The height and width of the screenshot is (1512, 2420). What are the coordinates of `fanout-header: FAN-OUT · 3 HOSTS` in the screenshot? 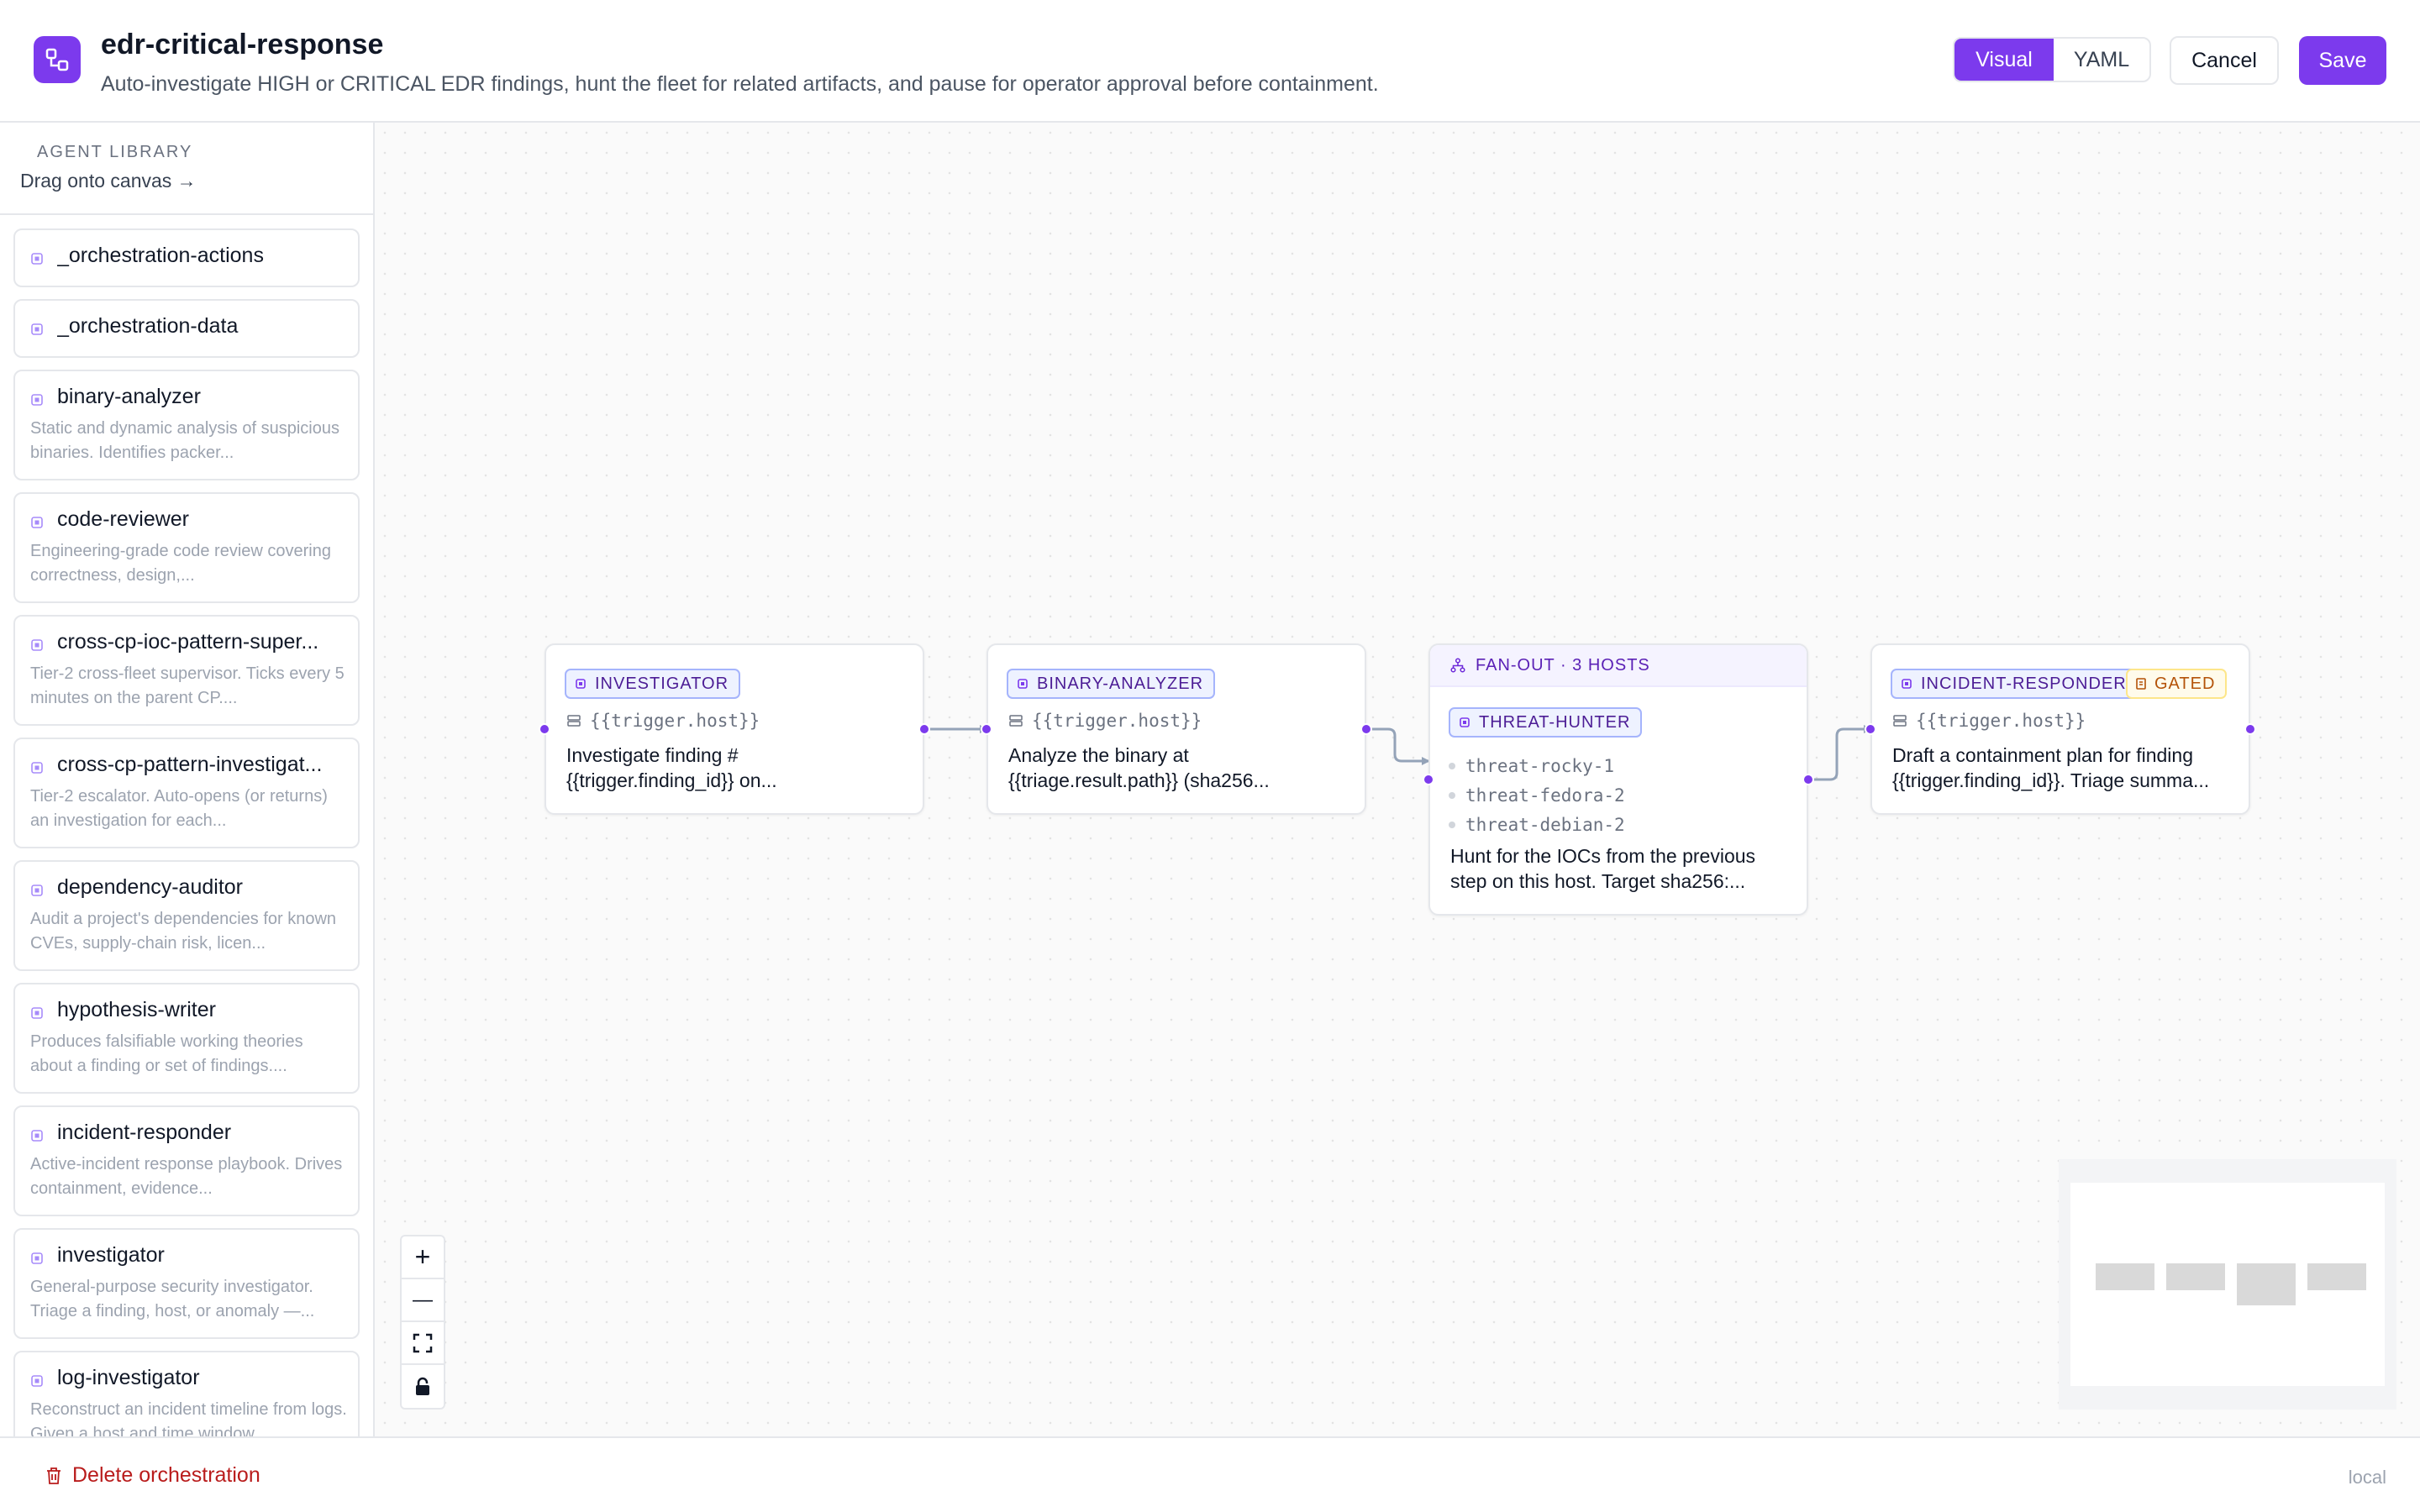 It's located at (1619, 666).